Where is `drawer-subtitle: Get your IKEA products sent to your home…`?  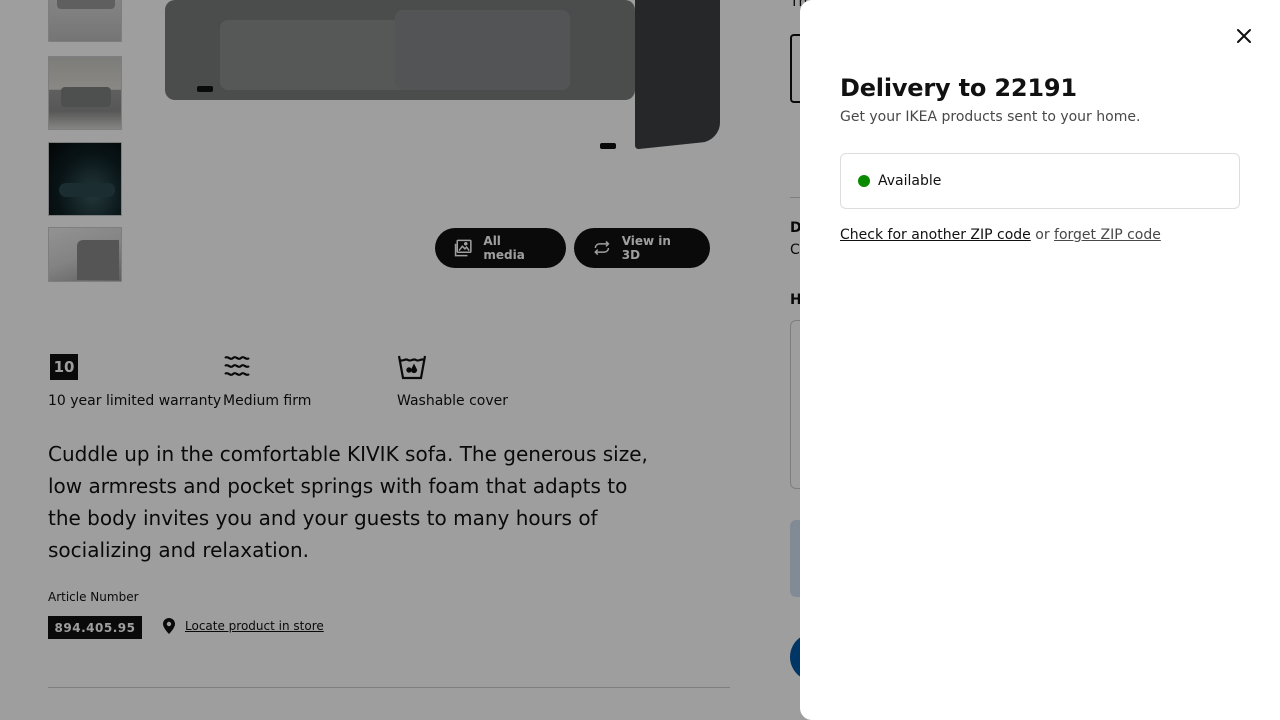 drawer-subtitle: Get your IKEA products sent to your home… is located at coordinates (990, 117).